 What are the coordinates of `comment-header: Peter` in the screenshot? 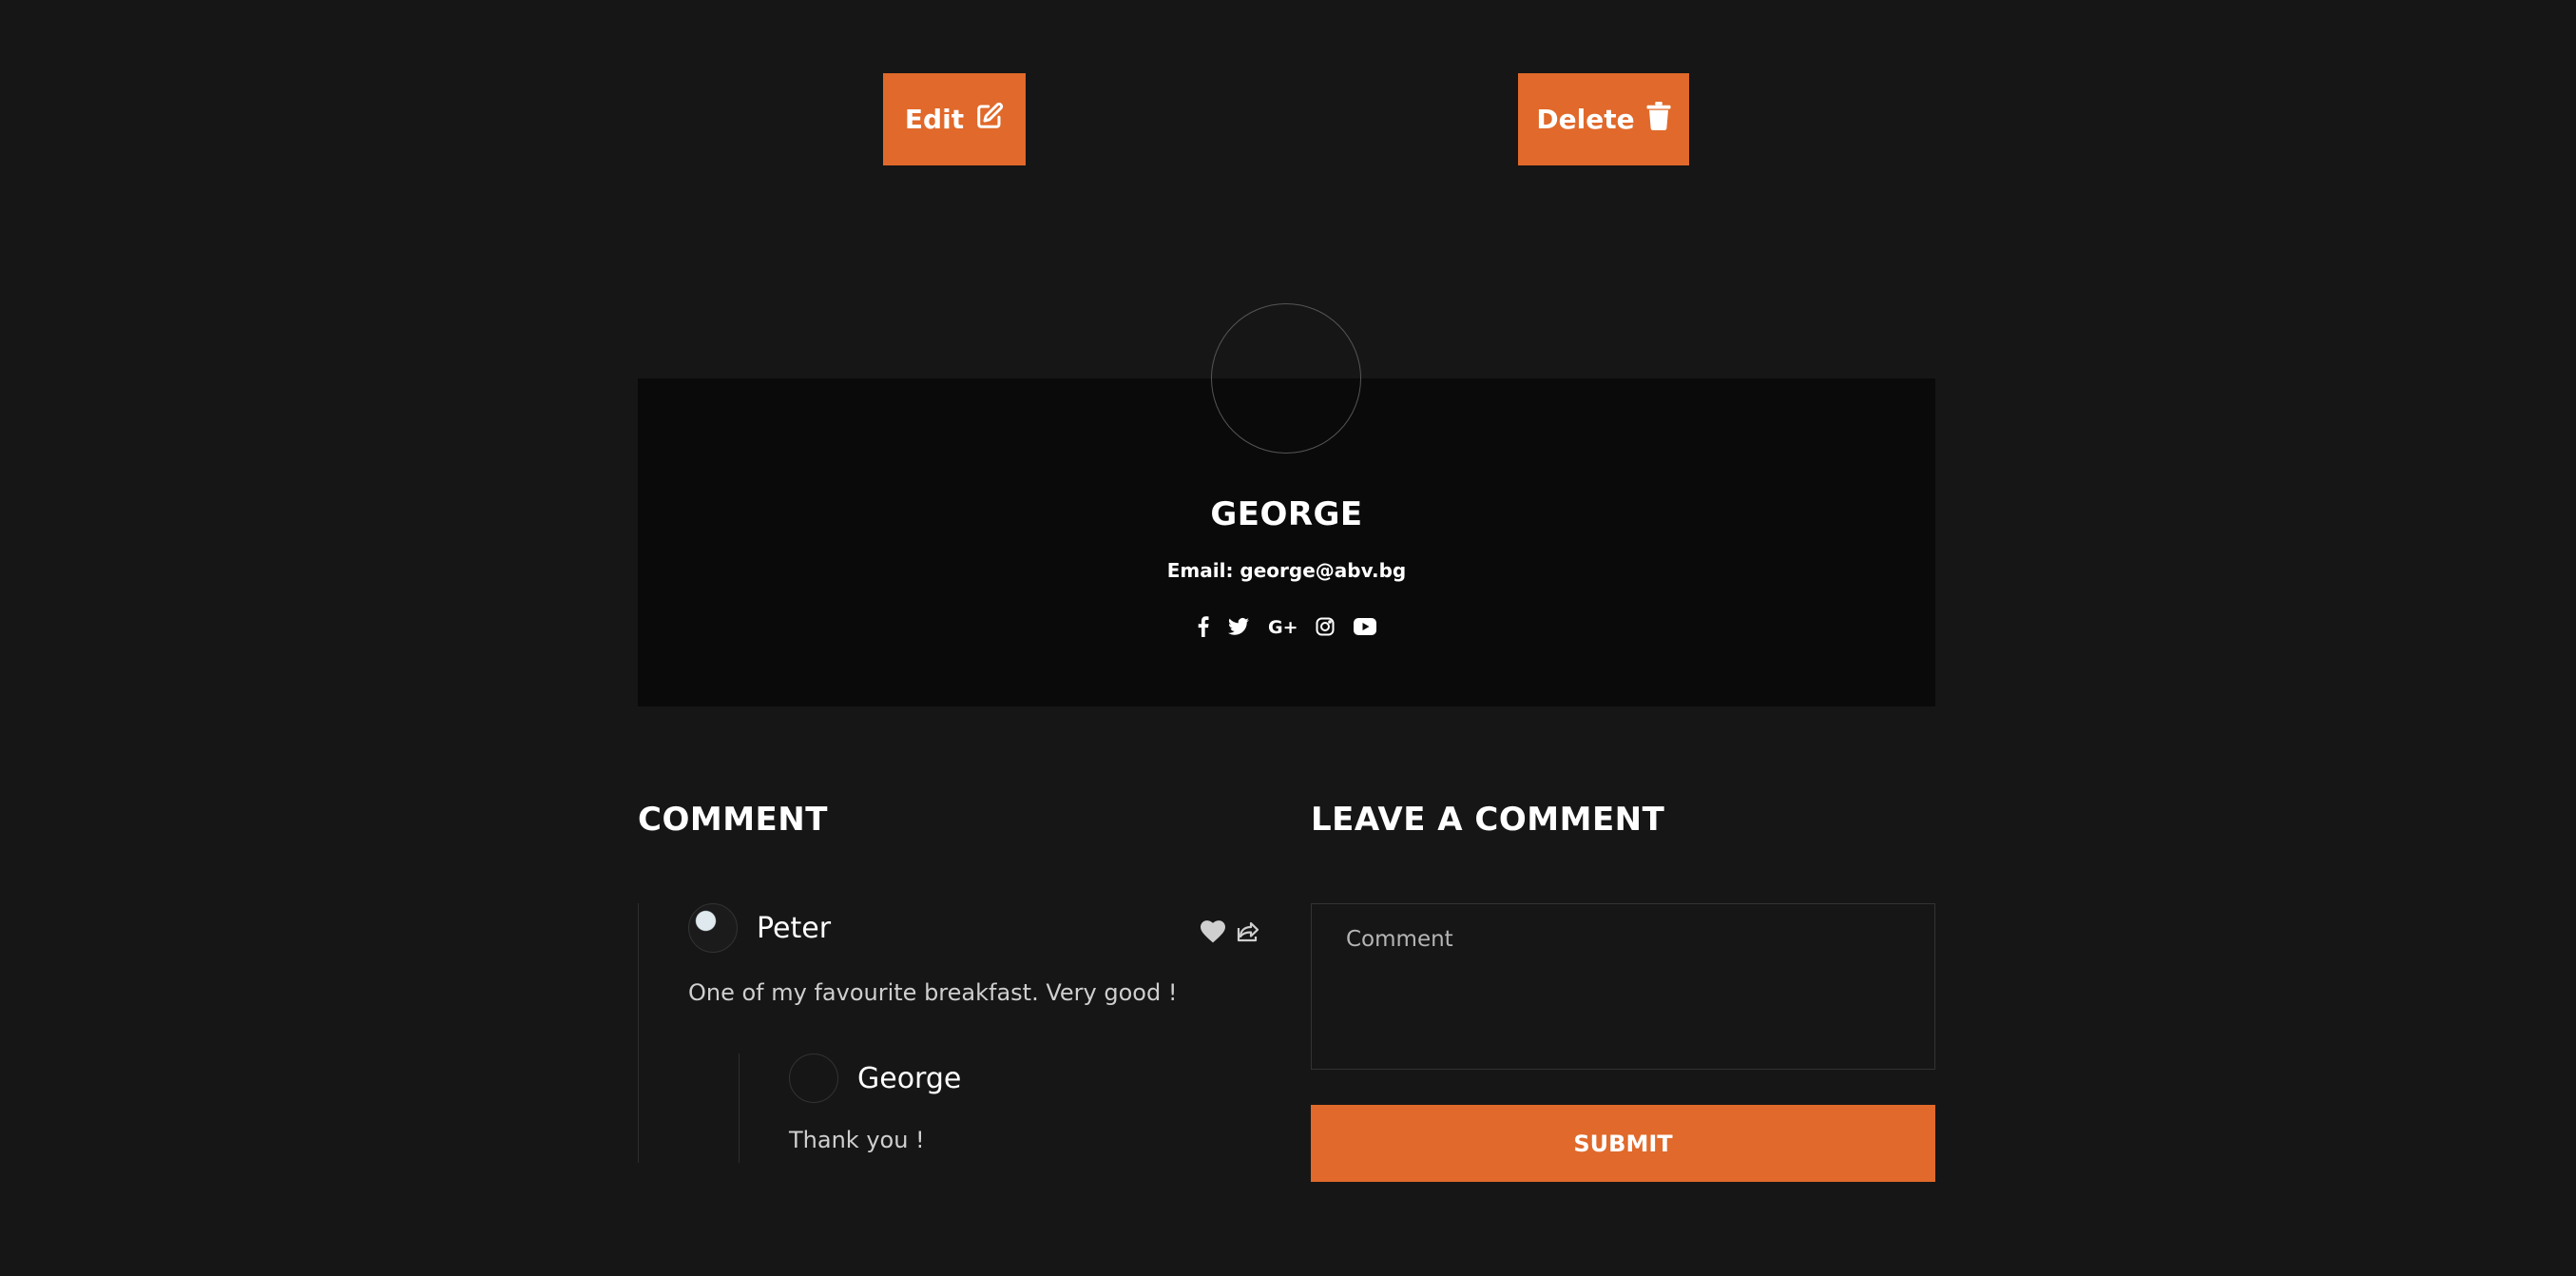 It's located at (760, 928).